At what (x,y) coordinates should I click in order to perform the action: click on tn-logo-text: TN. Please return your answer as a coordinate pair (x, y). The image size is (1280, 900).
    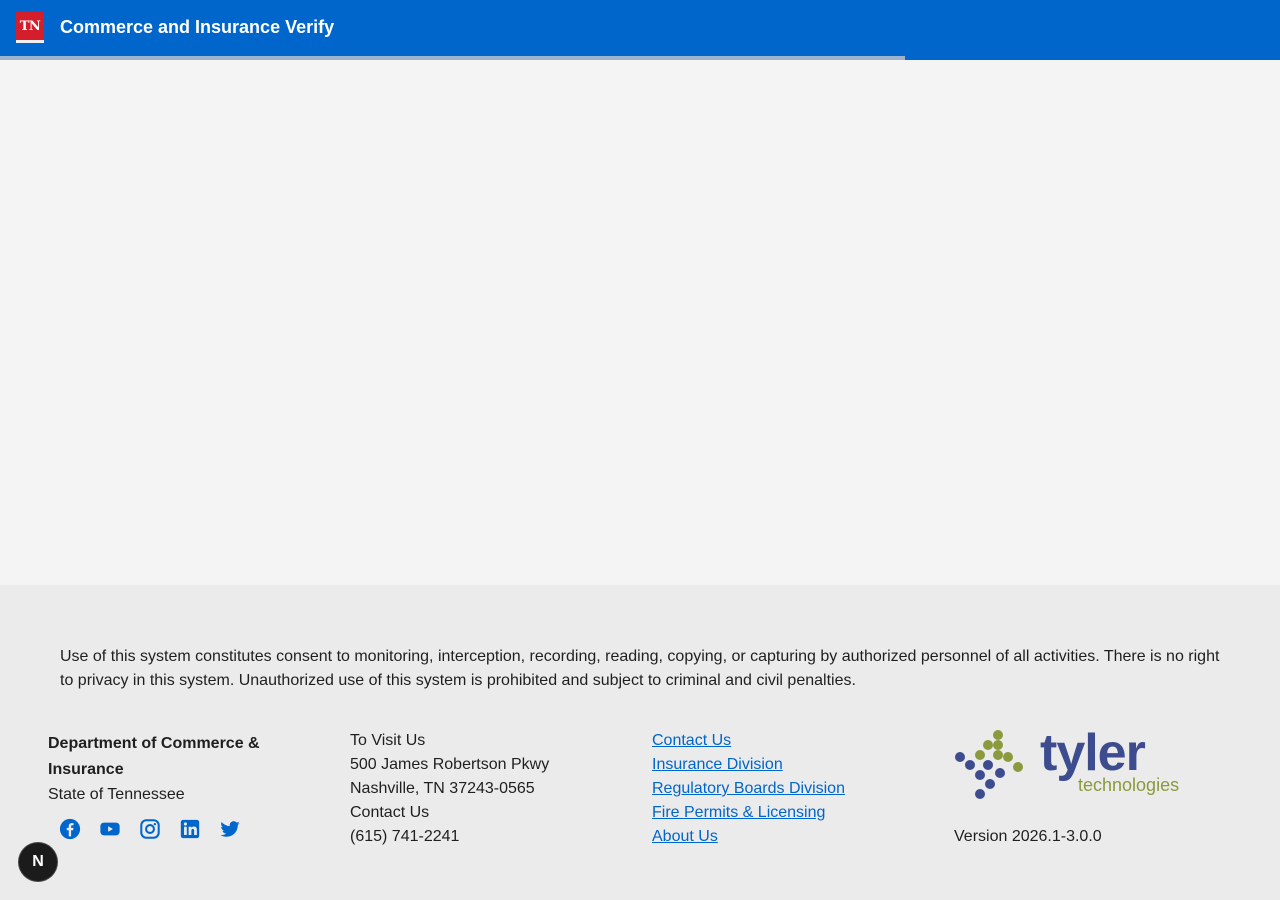
    Looking at the image, I should click on (30, 26).